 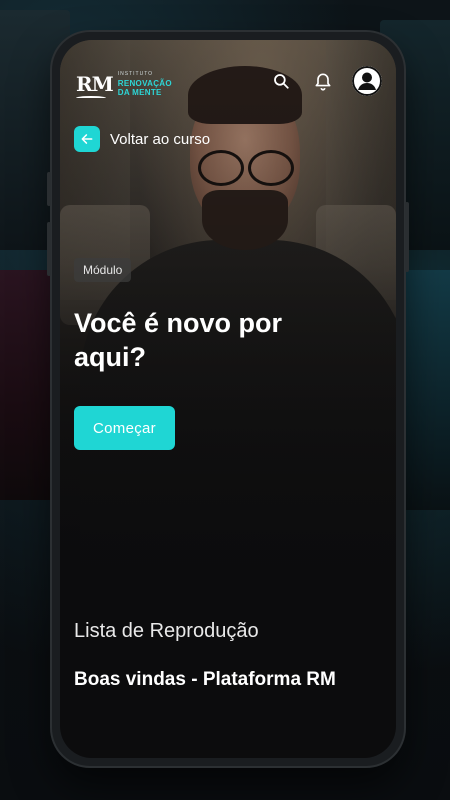 I want to click on module-tag: Módulo, so click(x=103, y=270).